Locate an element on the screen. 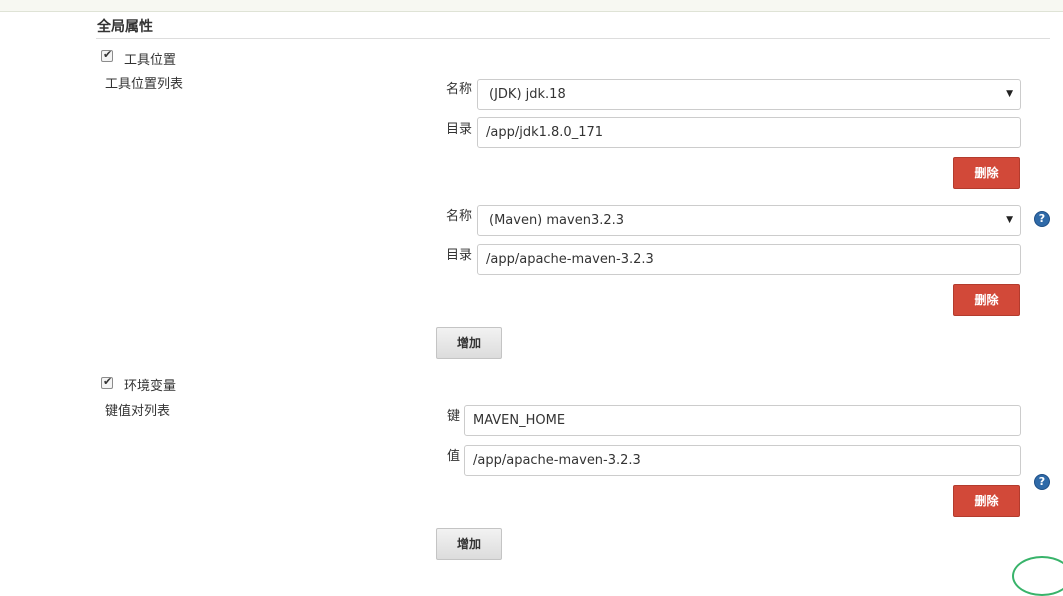  maven-dir-label: 目录 is located at coordinates (459, 255).